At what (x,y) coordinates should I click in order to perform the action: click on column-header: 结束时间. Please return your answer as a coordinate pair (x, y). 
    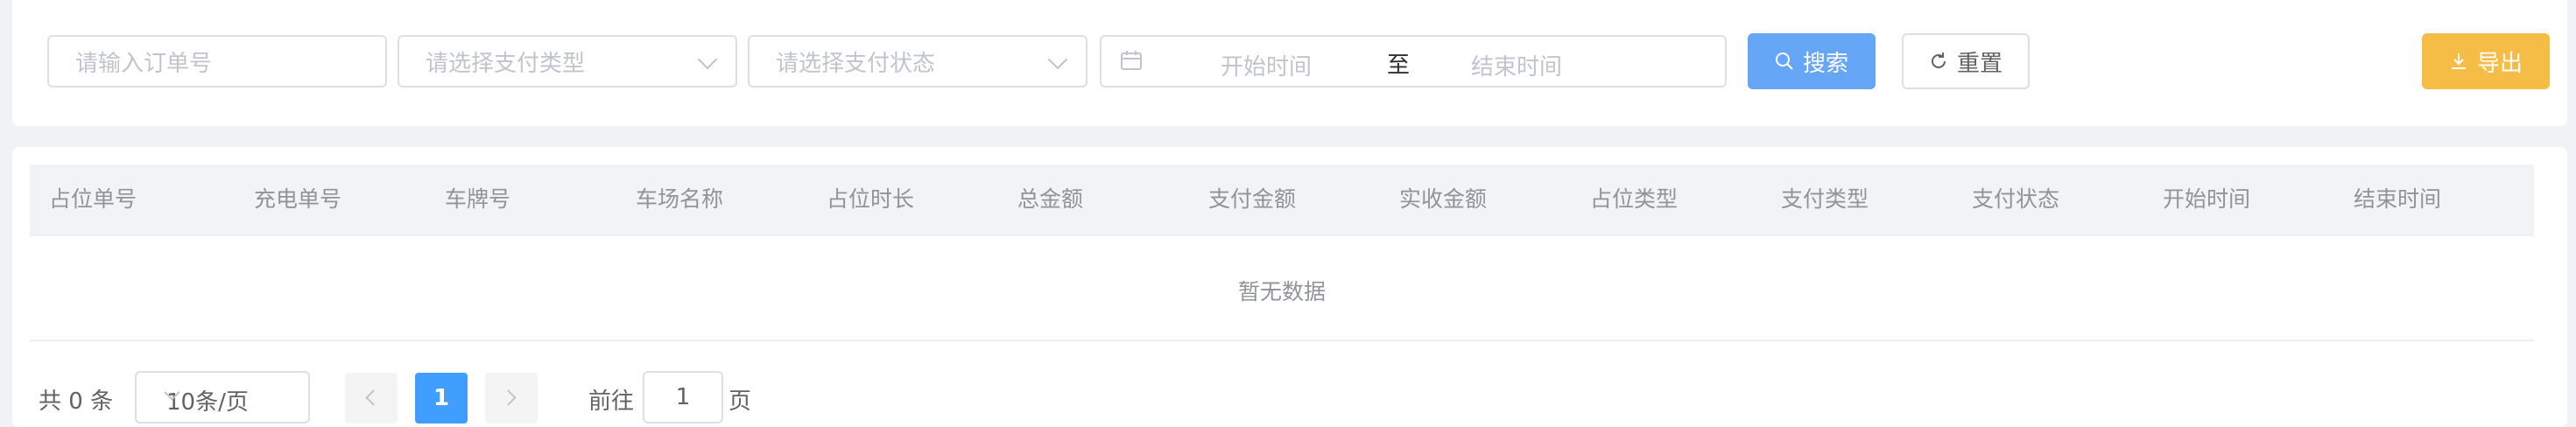
    Looking at the image, I should click on (2398, 199).